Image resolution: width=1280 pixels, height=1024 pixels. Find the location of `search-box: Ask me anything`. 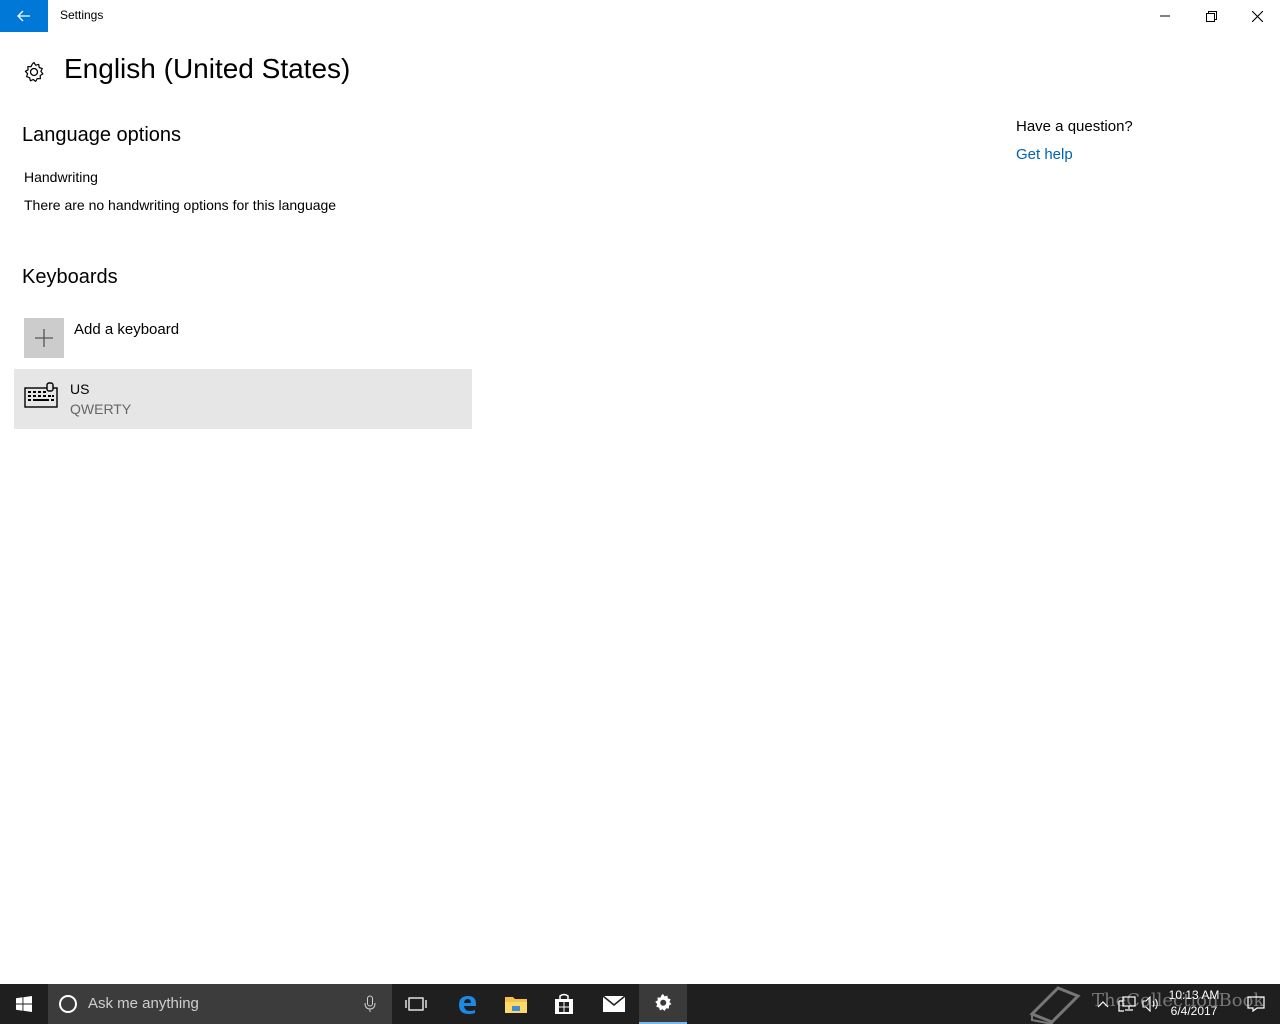

search-box: Ask me anything is located at coordinates (220, 1004).